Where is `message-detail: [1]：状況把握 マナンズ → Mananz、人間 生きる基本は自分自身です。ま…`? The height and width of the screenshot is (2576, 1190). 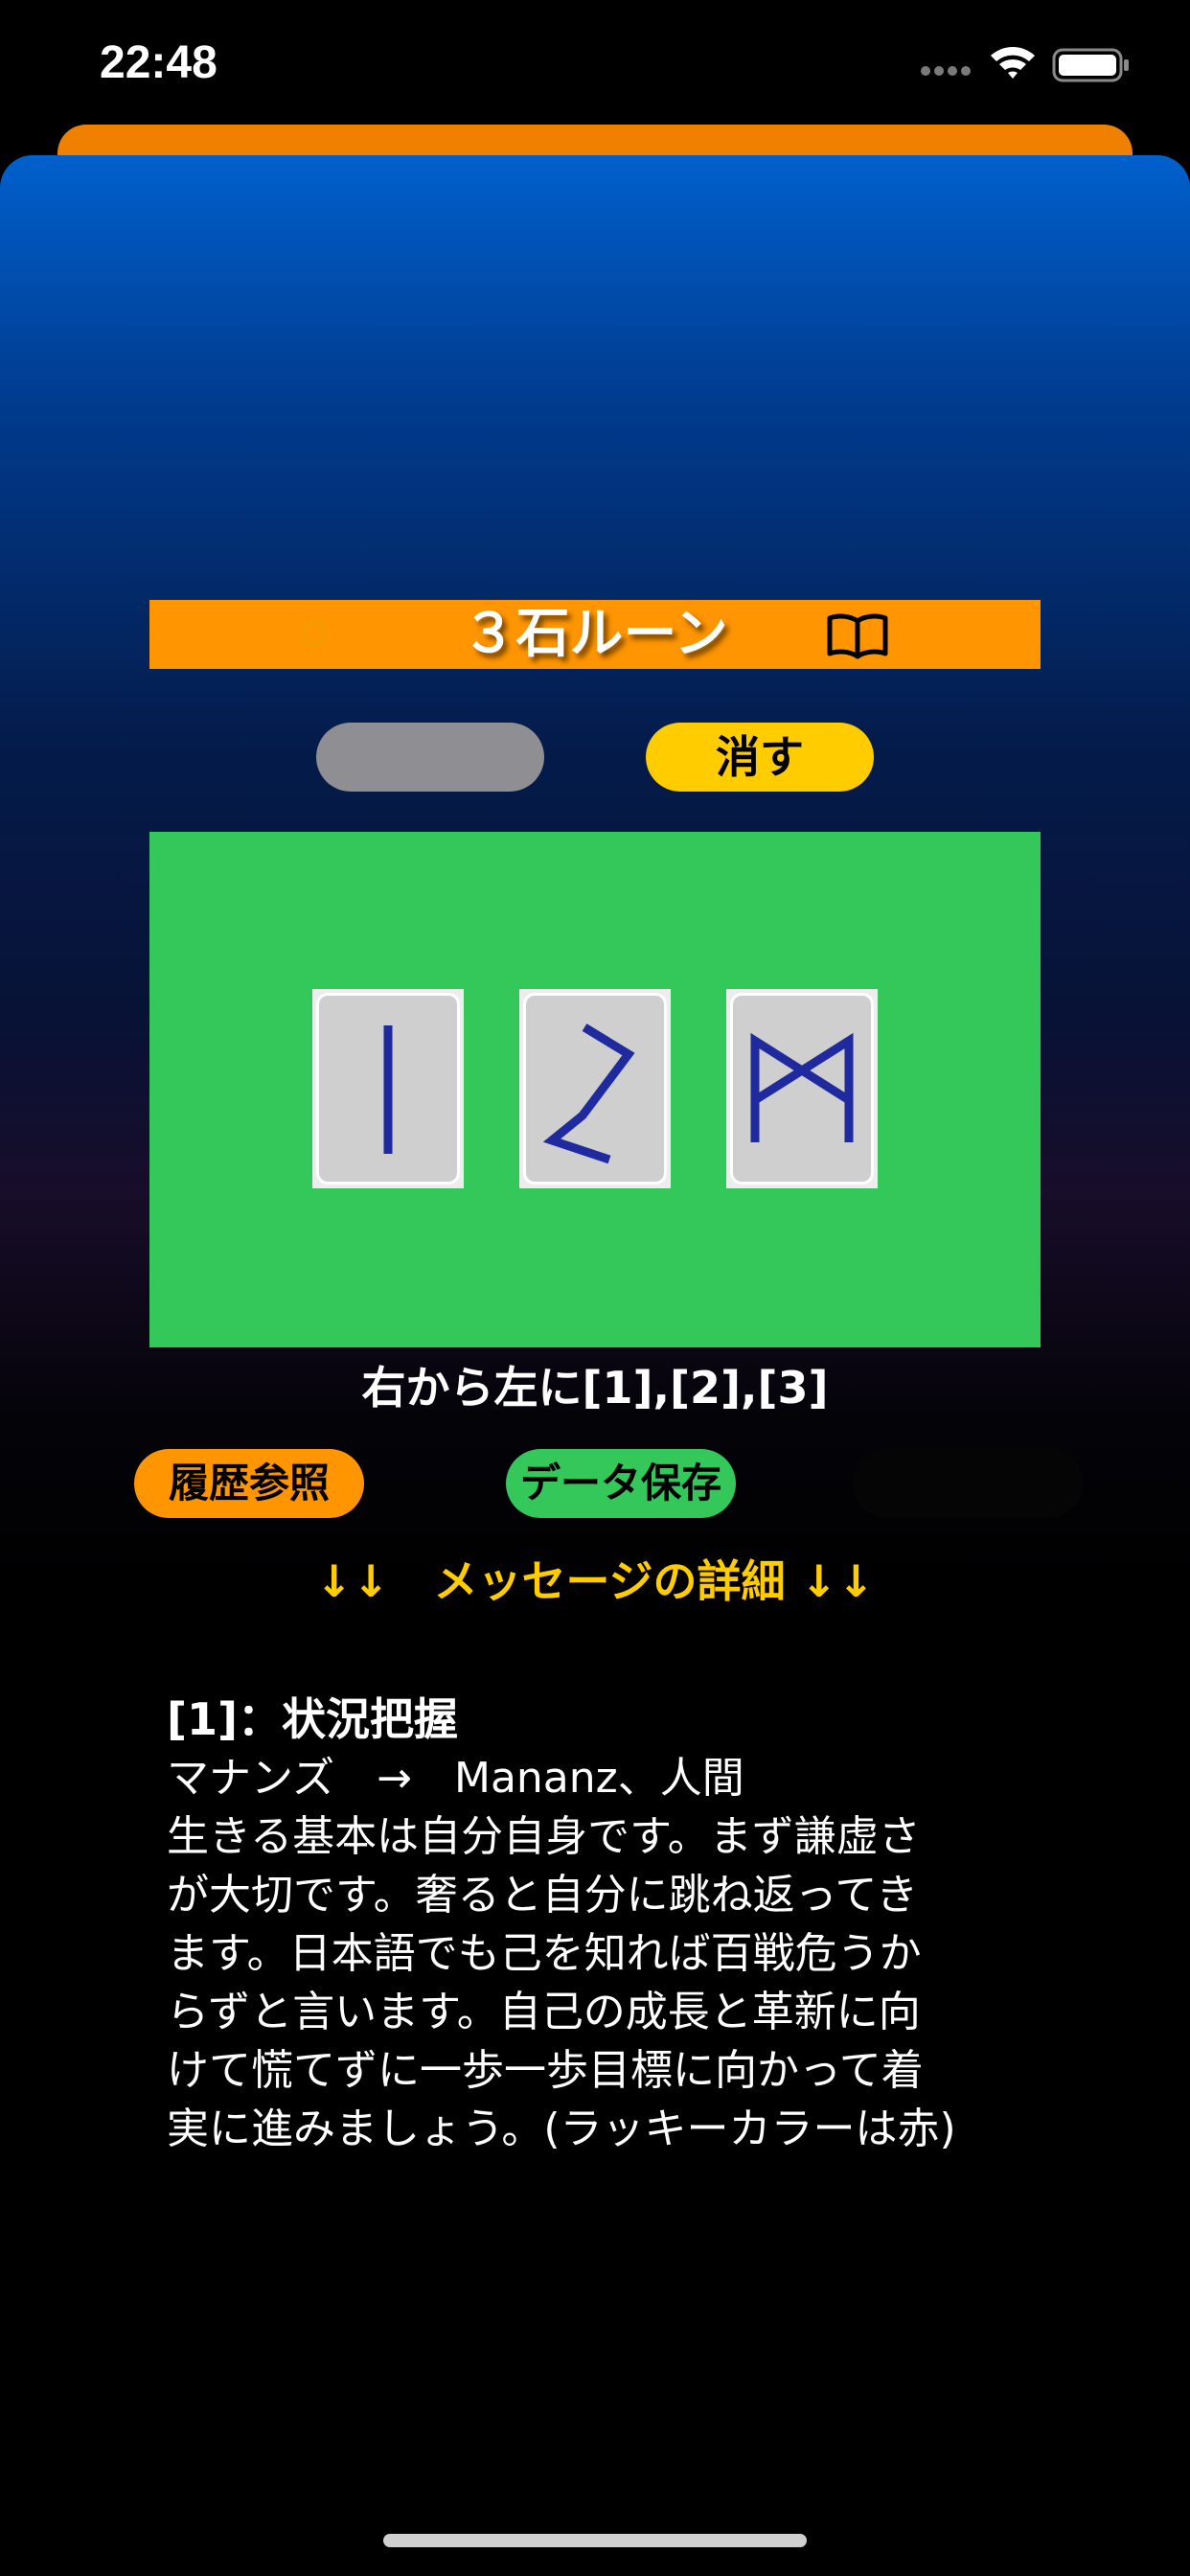 message-detail: [1]：状況把握 マナンズ → Mananz、人間 生きる基本は自分自身です。ま… is located at coordinates (598, 1924).